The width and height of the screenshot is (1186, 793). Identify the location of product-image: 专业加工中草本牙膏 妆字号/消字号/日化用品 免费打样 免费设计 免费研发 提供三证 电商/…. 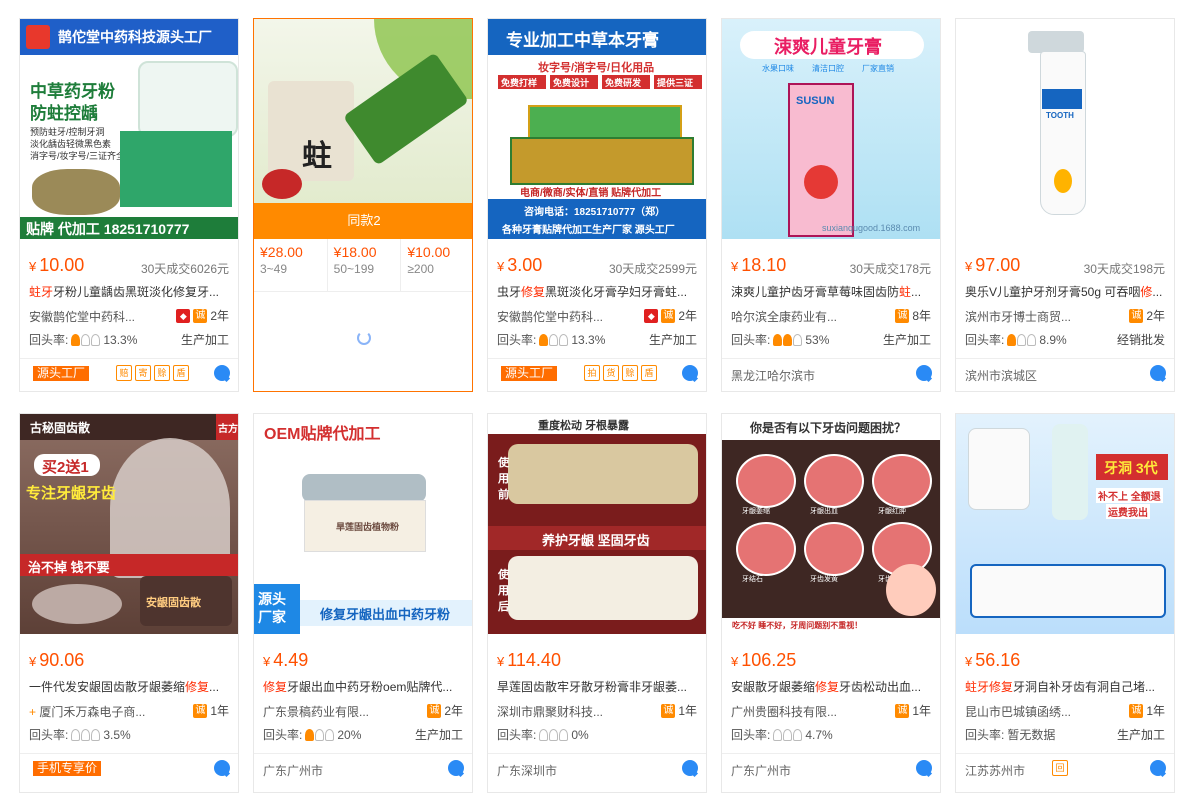
(597, 129).